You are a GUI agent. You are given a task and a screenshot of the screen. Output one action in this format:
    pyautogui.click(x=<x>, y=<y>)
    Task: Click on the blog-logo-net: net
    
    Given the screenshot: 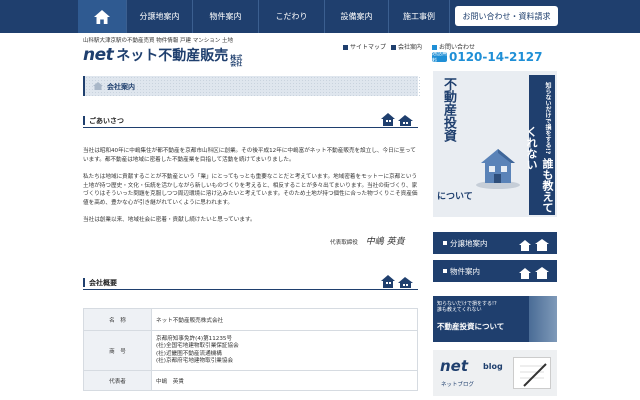 What is the action you would take?
    pyautogui.click(x=454, y=366)
    